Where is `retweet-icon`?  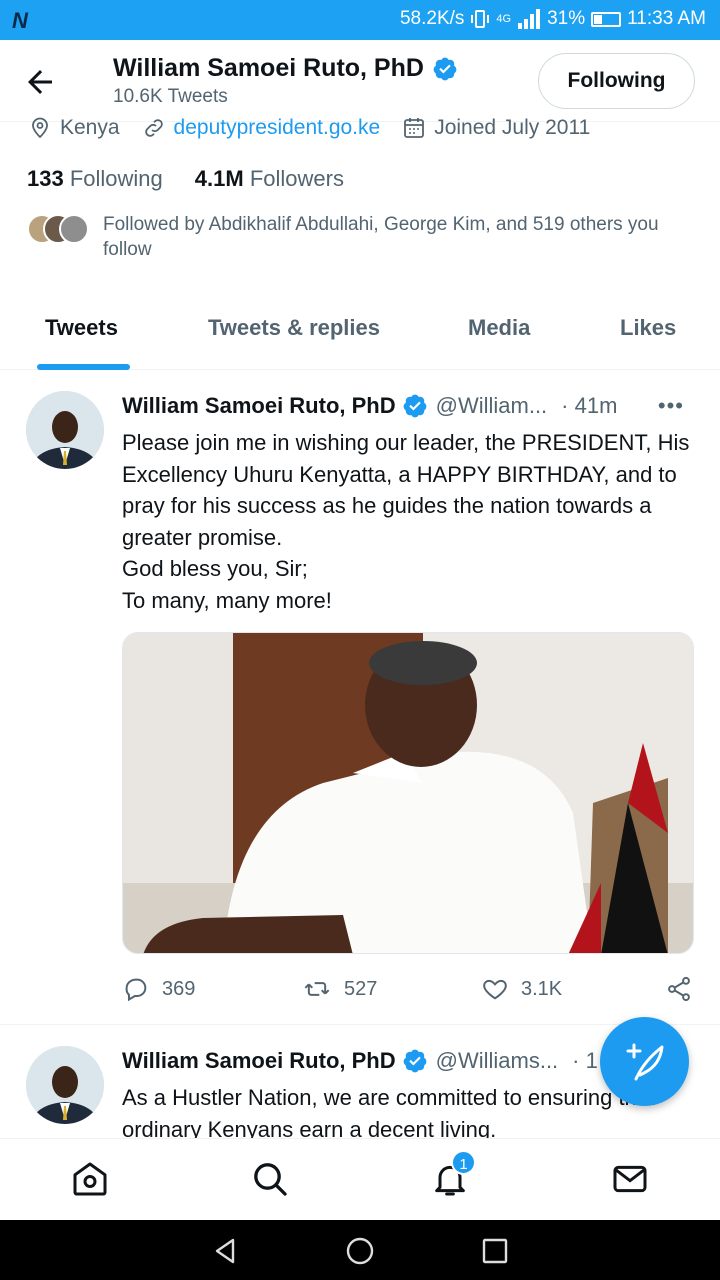
retweet-icon is located at coordinates (317, 989).